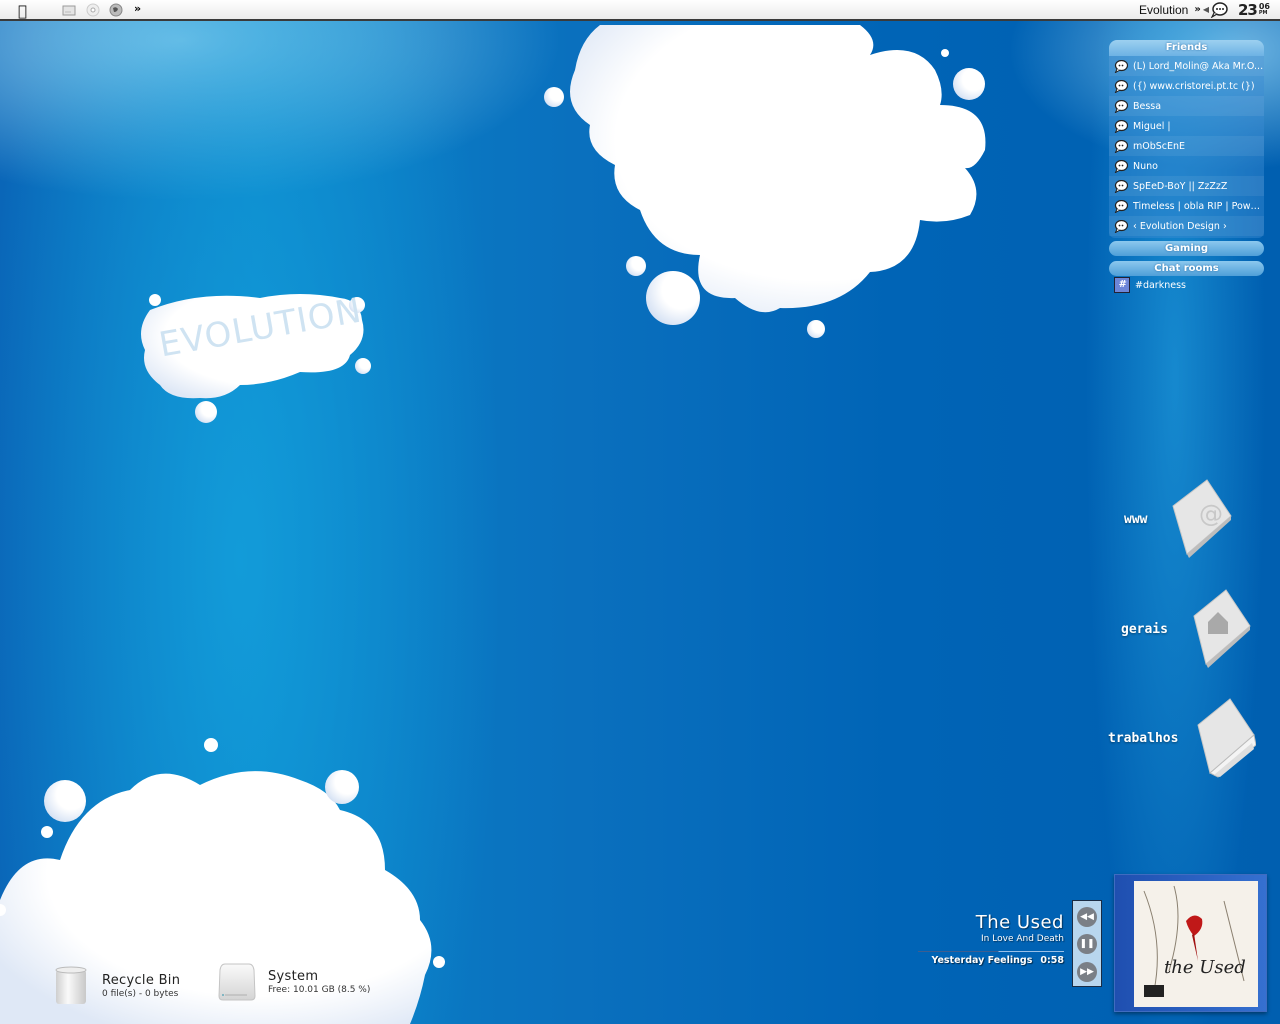  I want to click on system-drive-info: Free: 10.01 GB (8.5 %), so click(319, 990).